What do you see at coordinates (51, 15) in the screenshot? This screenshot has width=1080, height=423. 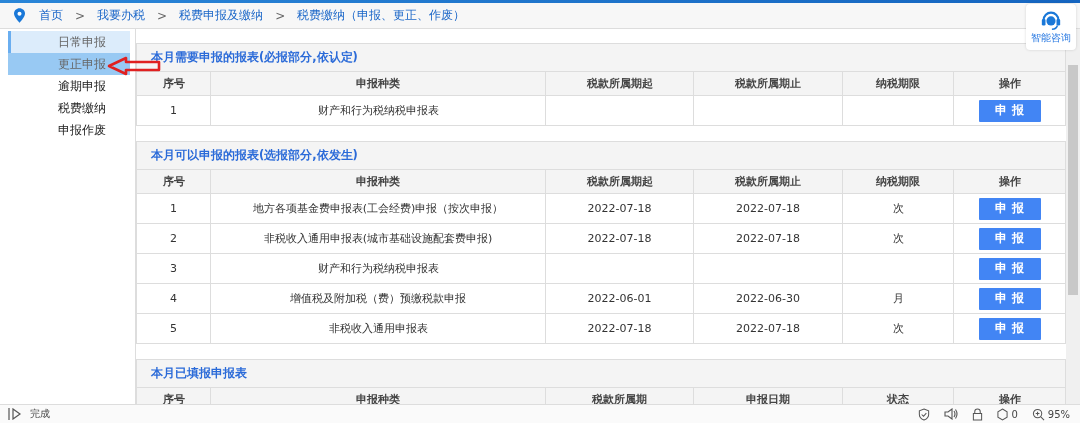 I see `breadcrumb-link: 首页` at bounding box center [51, 15].